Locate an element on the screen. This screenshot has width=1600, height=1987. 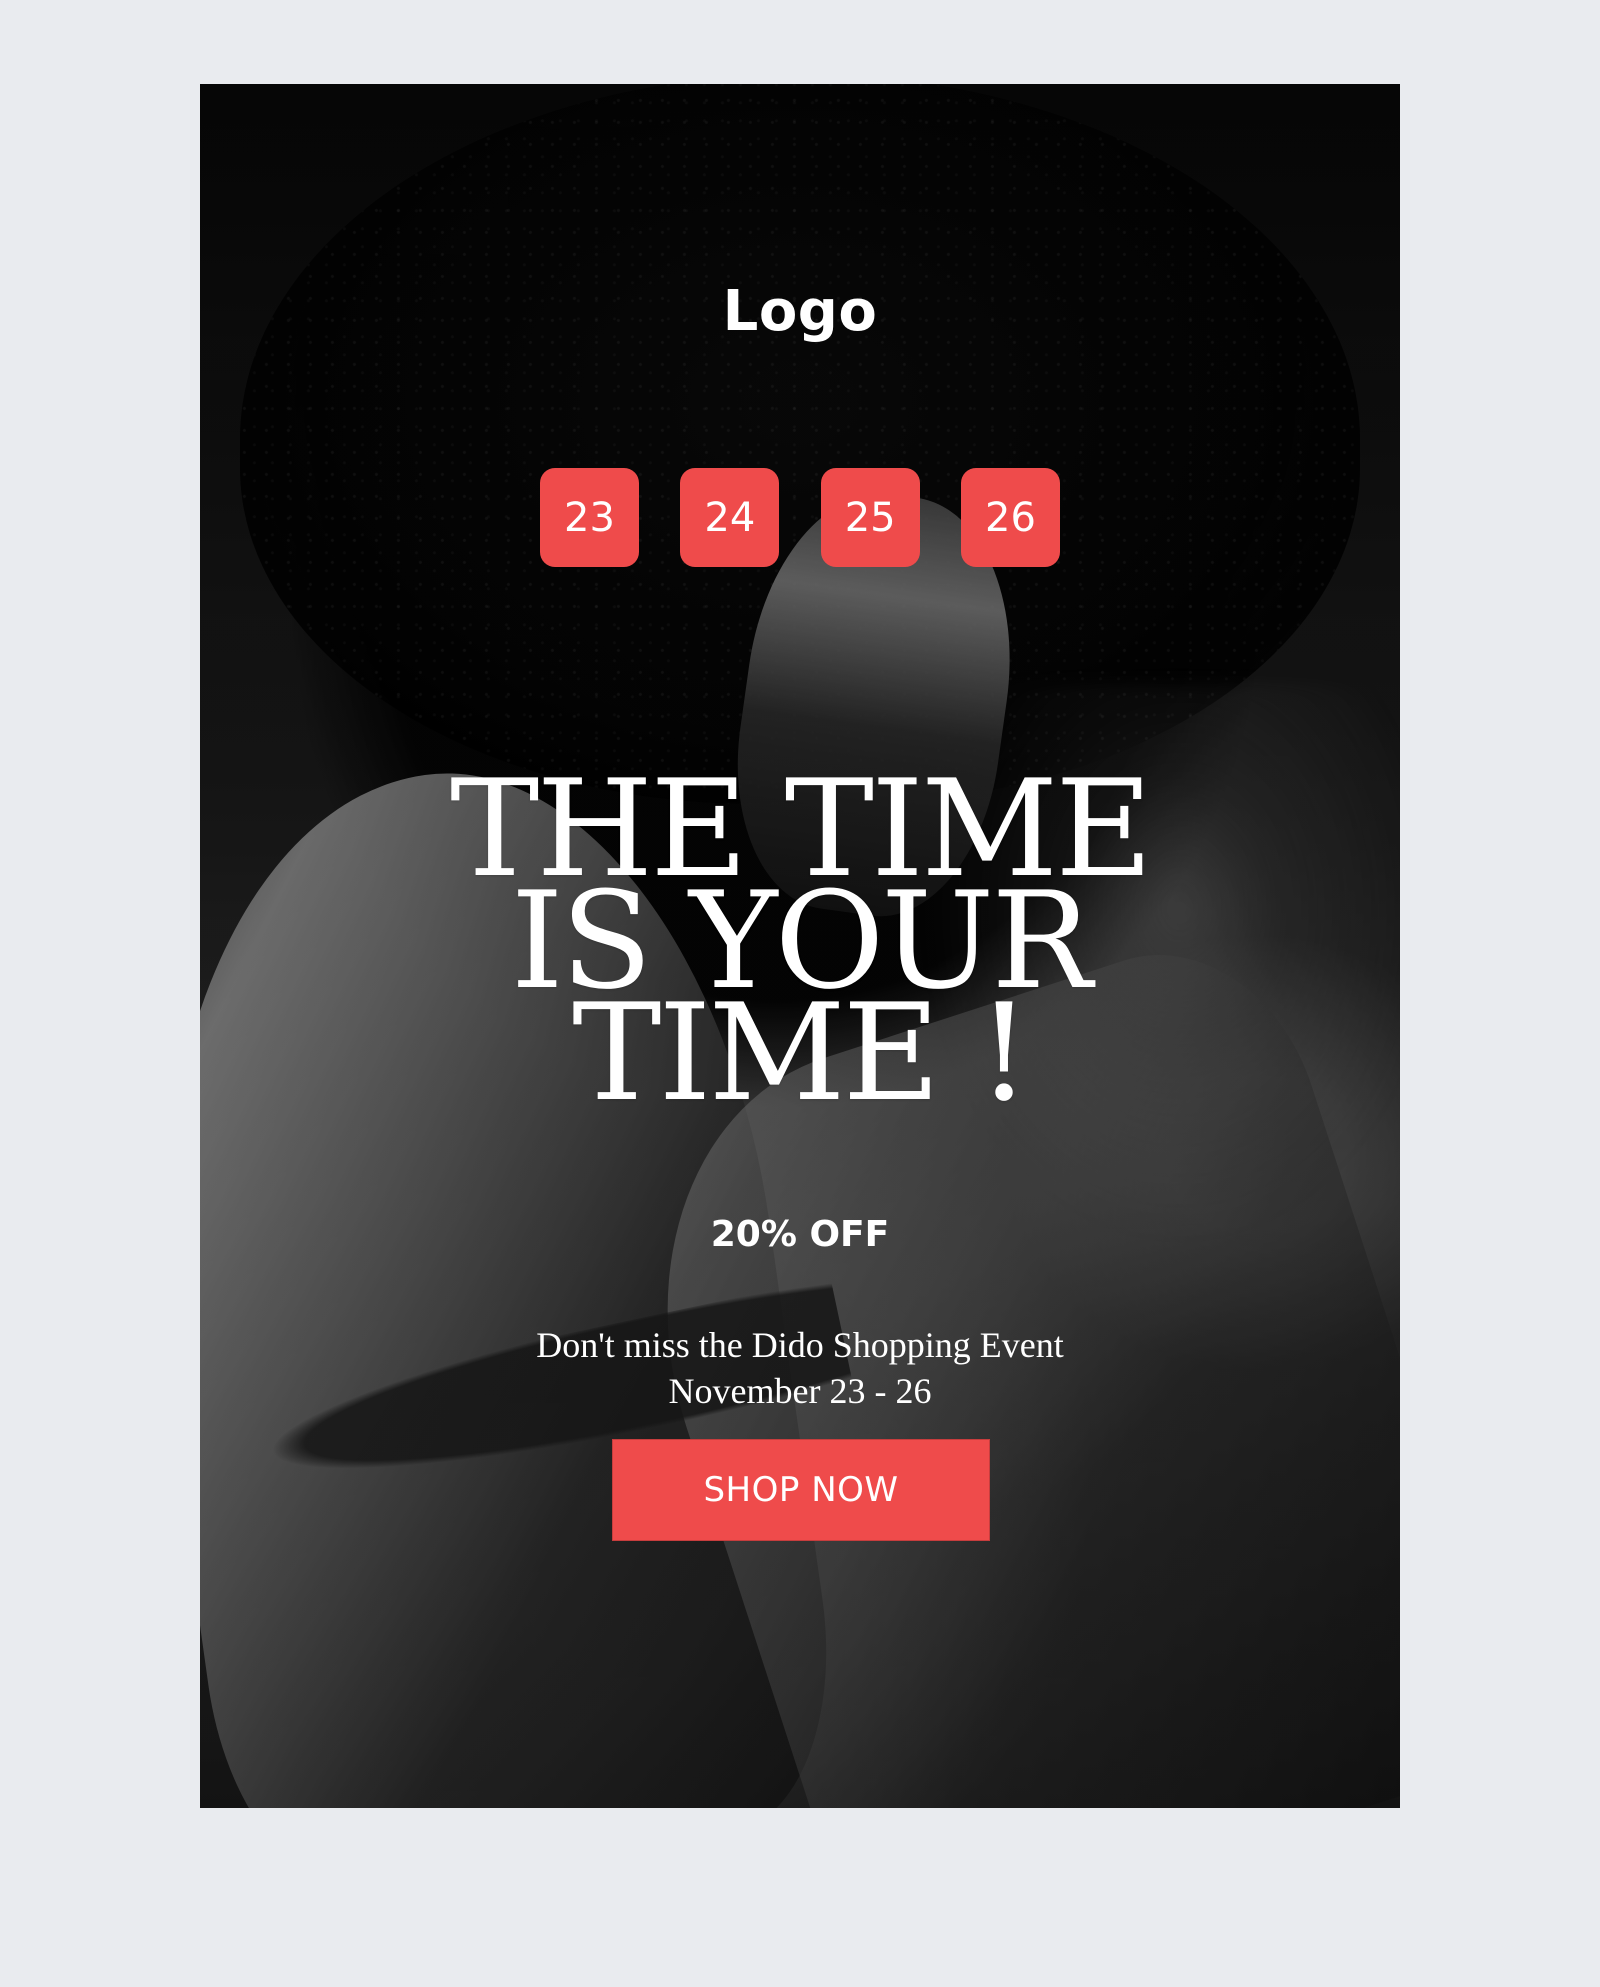
event-line-1: Don't miss the Dido Shopping Event is located at coordinates (800, 1345).